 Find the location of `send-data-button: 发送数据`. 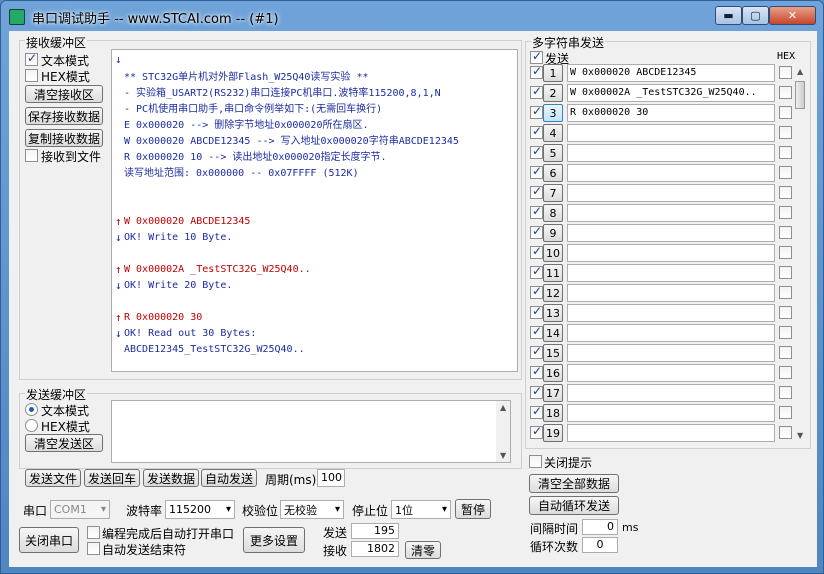

send-data-button: 发送数据 is located at coordinates (171, 478).